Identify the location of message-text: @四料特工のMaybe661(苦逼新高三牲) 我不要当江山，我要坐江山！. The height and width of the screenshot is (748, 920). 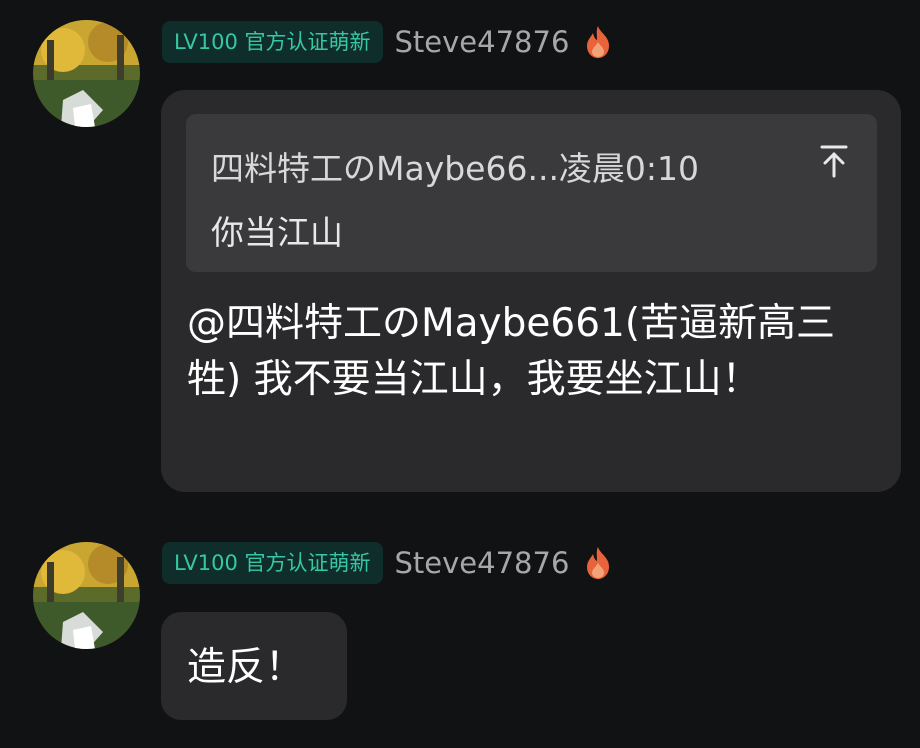
(511, 351).